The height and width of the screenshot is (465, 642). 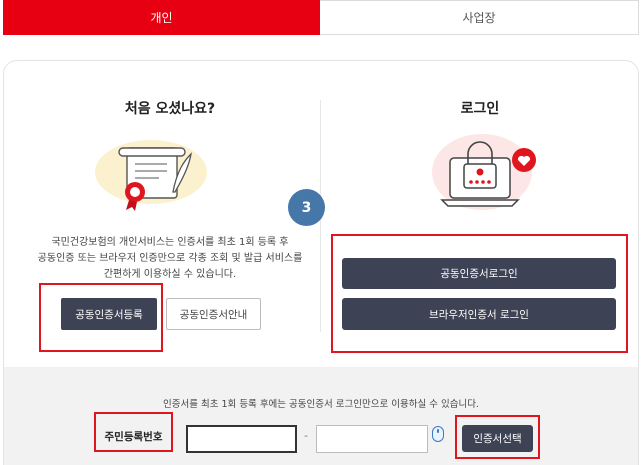 I want to click on highlight-register-box, so click(x=101, y=317).